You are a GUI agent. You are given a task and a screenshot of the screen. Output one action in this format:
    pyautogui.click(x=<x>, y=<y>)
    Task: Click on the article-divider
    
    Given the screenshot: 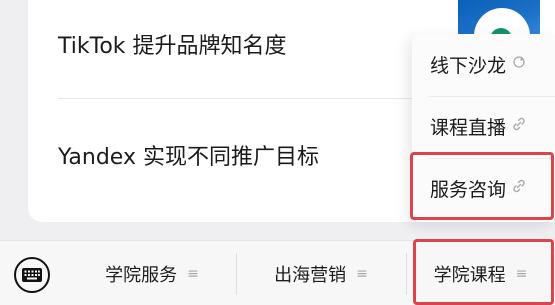 What is the action you would take?
    pyautogui.click(x=236, y=98)
    